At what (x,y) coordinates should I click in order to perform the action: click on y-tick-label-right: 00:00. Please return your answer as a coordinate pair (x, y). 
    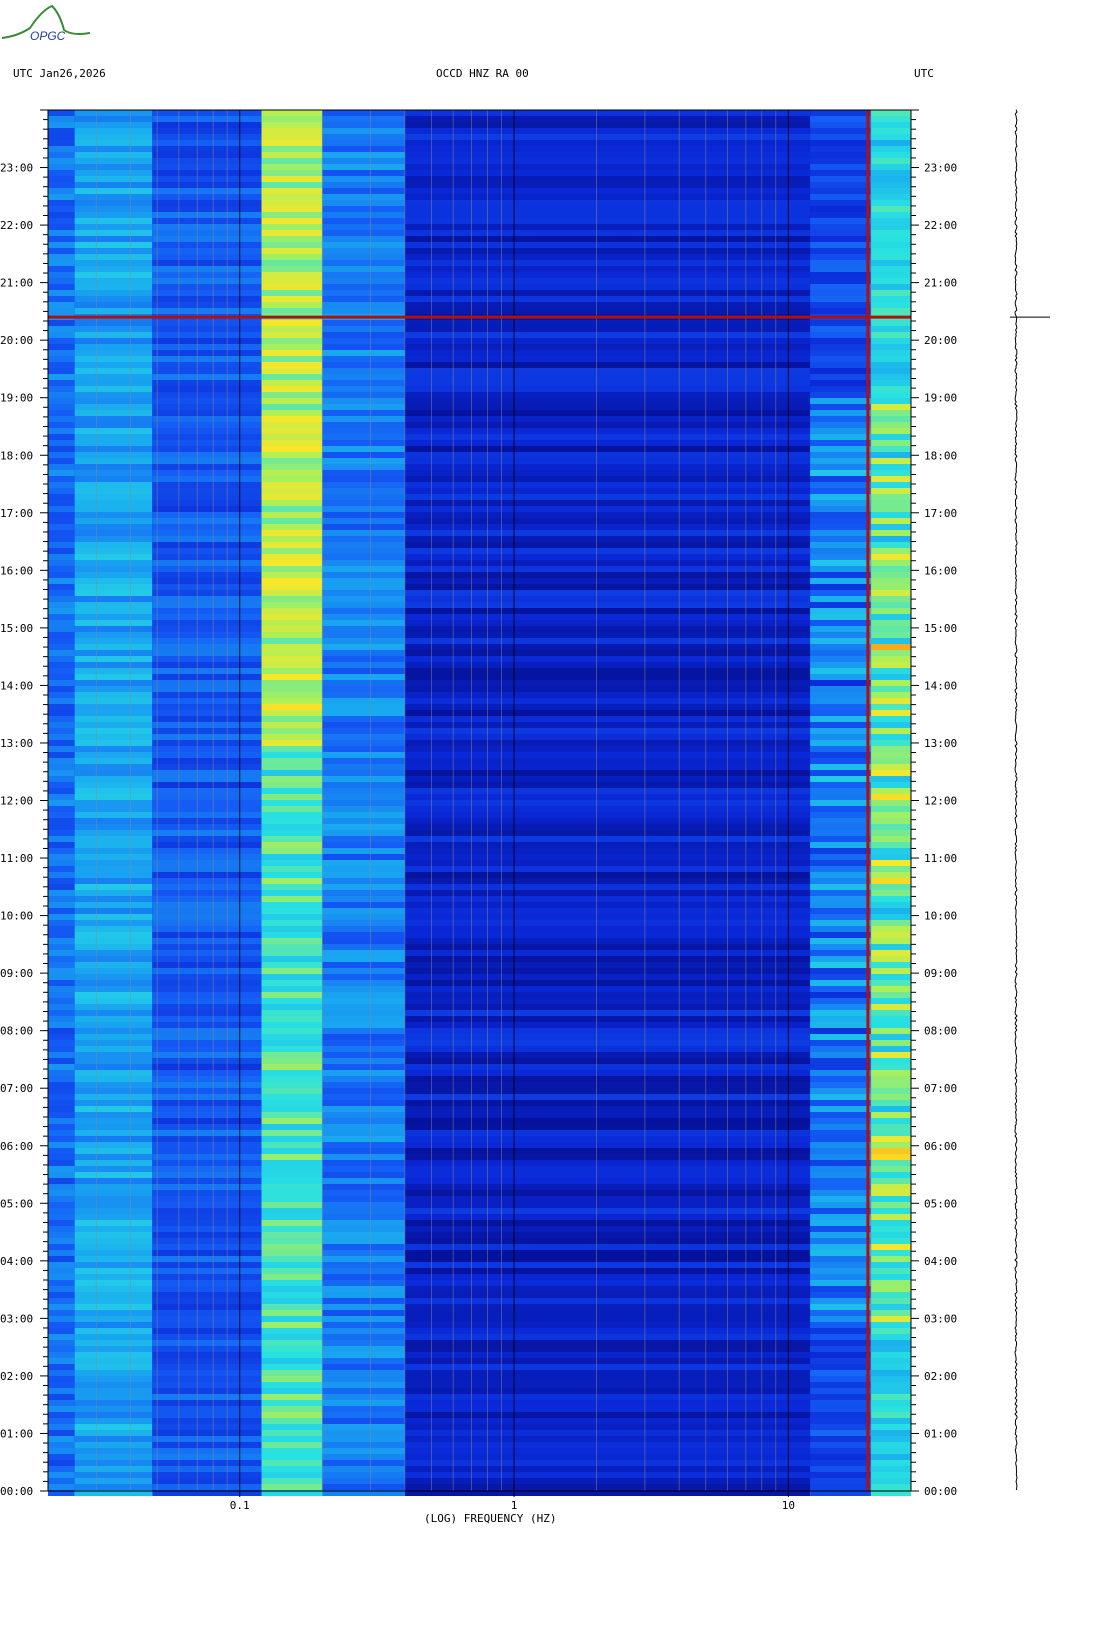
    Looking at the image, I should click on (940, 1491).